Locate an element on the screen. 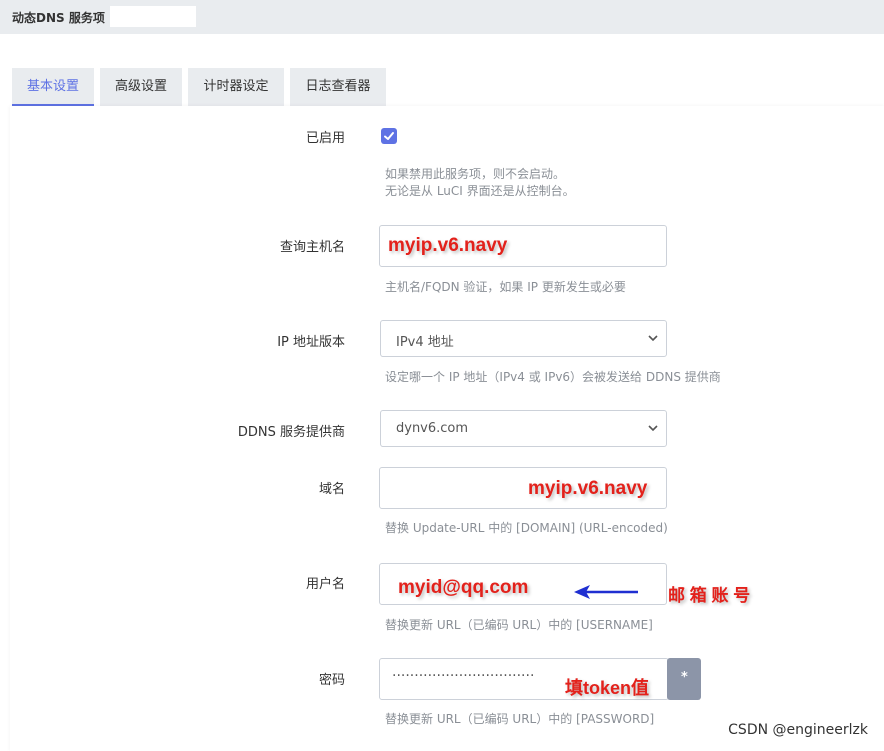 The width and height of the screenshot is (884, 751). enabled-label: 已启用 is located at coordinates (325, 138).